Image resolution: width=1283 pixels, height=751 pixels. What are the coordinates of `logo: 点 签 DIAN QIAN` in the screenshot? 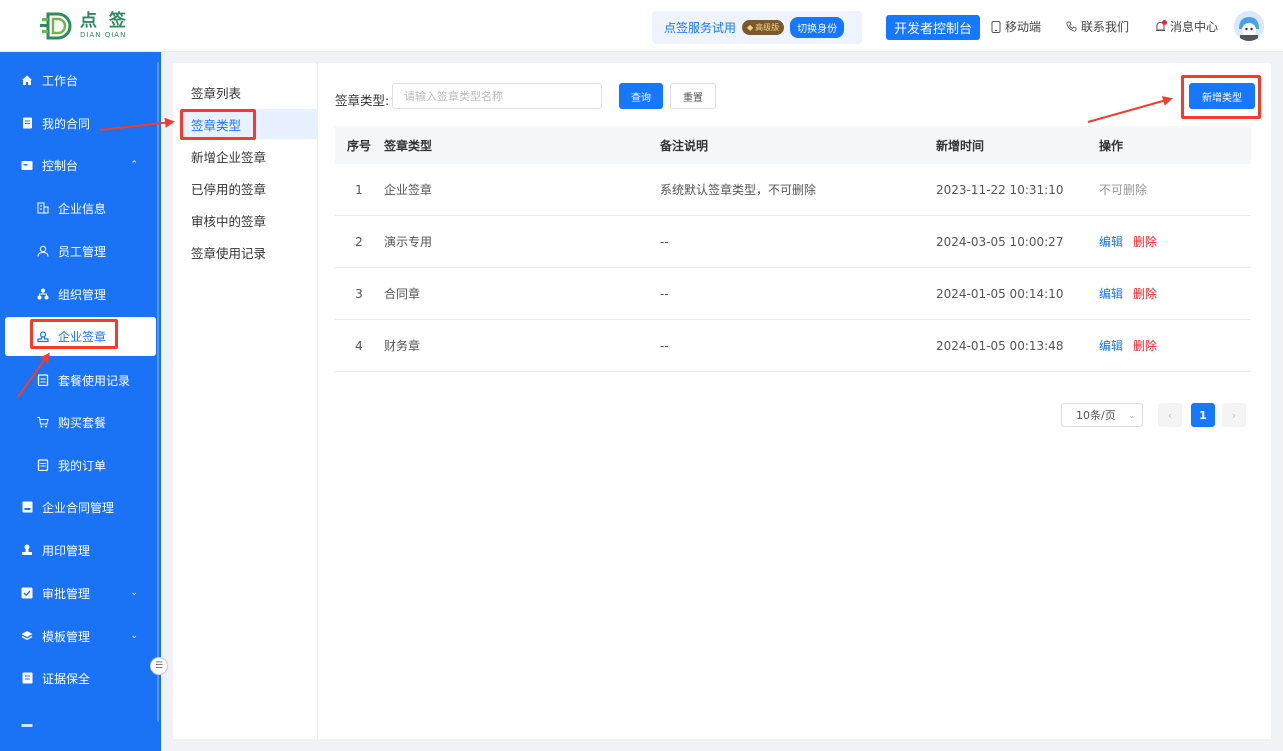 It's located at (84, 26).